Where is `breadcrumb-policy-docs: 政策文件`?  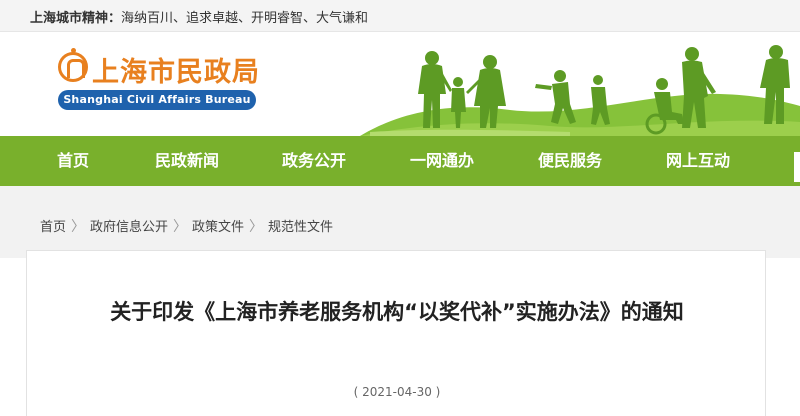 breadcrumb-policy-docs: 政策文件 is located at coordinates (218, 227).